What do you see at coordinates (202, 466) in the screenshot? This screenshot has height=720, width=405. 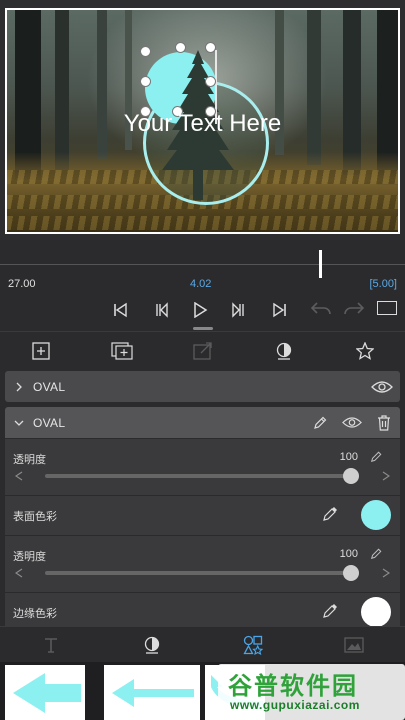 I see `opacity-control: 透明度 100` at bounding box center [202, 466].